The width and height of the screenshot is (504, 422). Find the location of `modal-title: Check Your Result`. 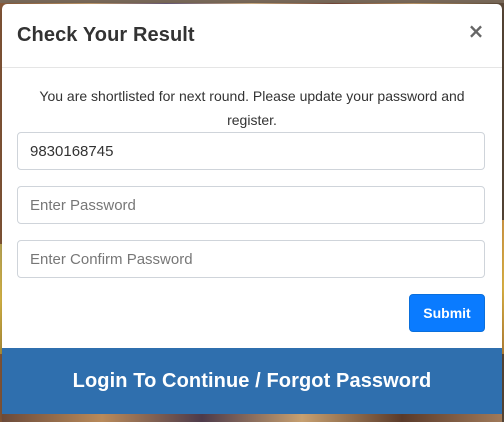

modal-title: Check Your Result is located at coordinates (106, 35).